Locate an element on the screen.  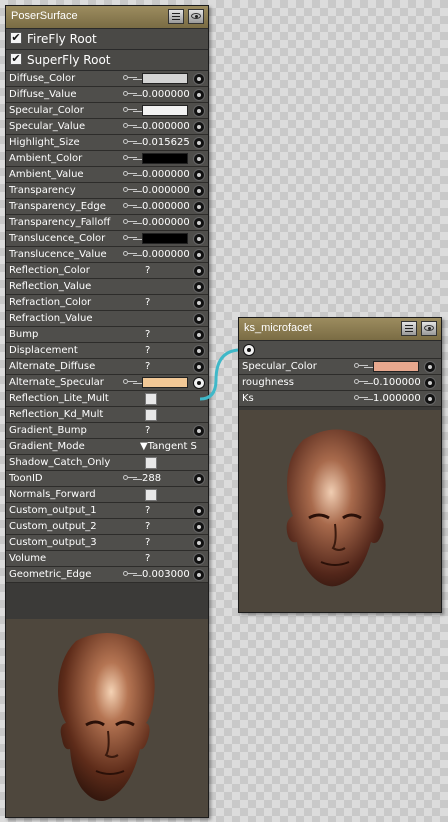
param-row-refraction-color: Refraction_Color? is located at coordinates (107, 303).